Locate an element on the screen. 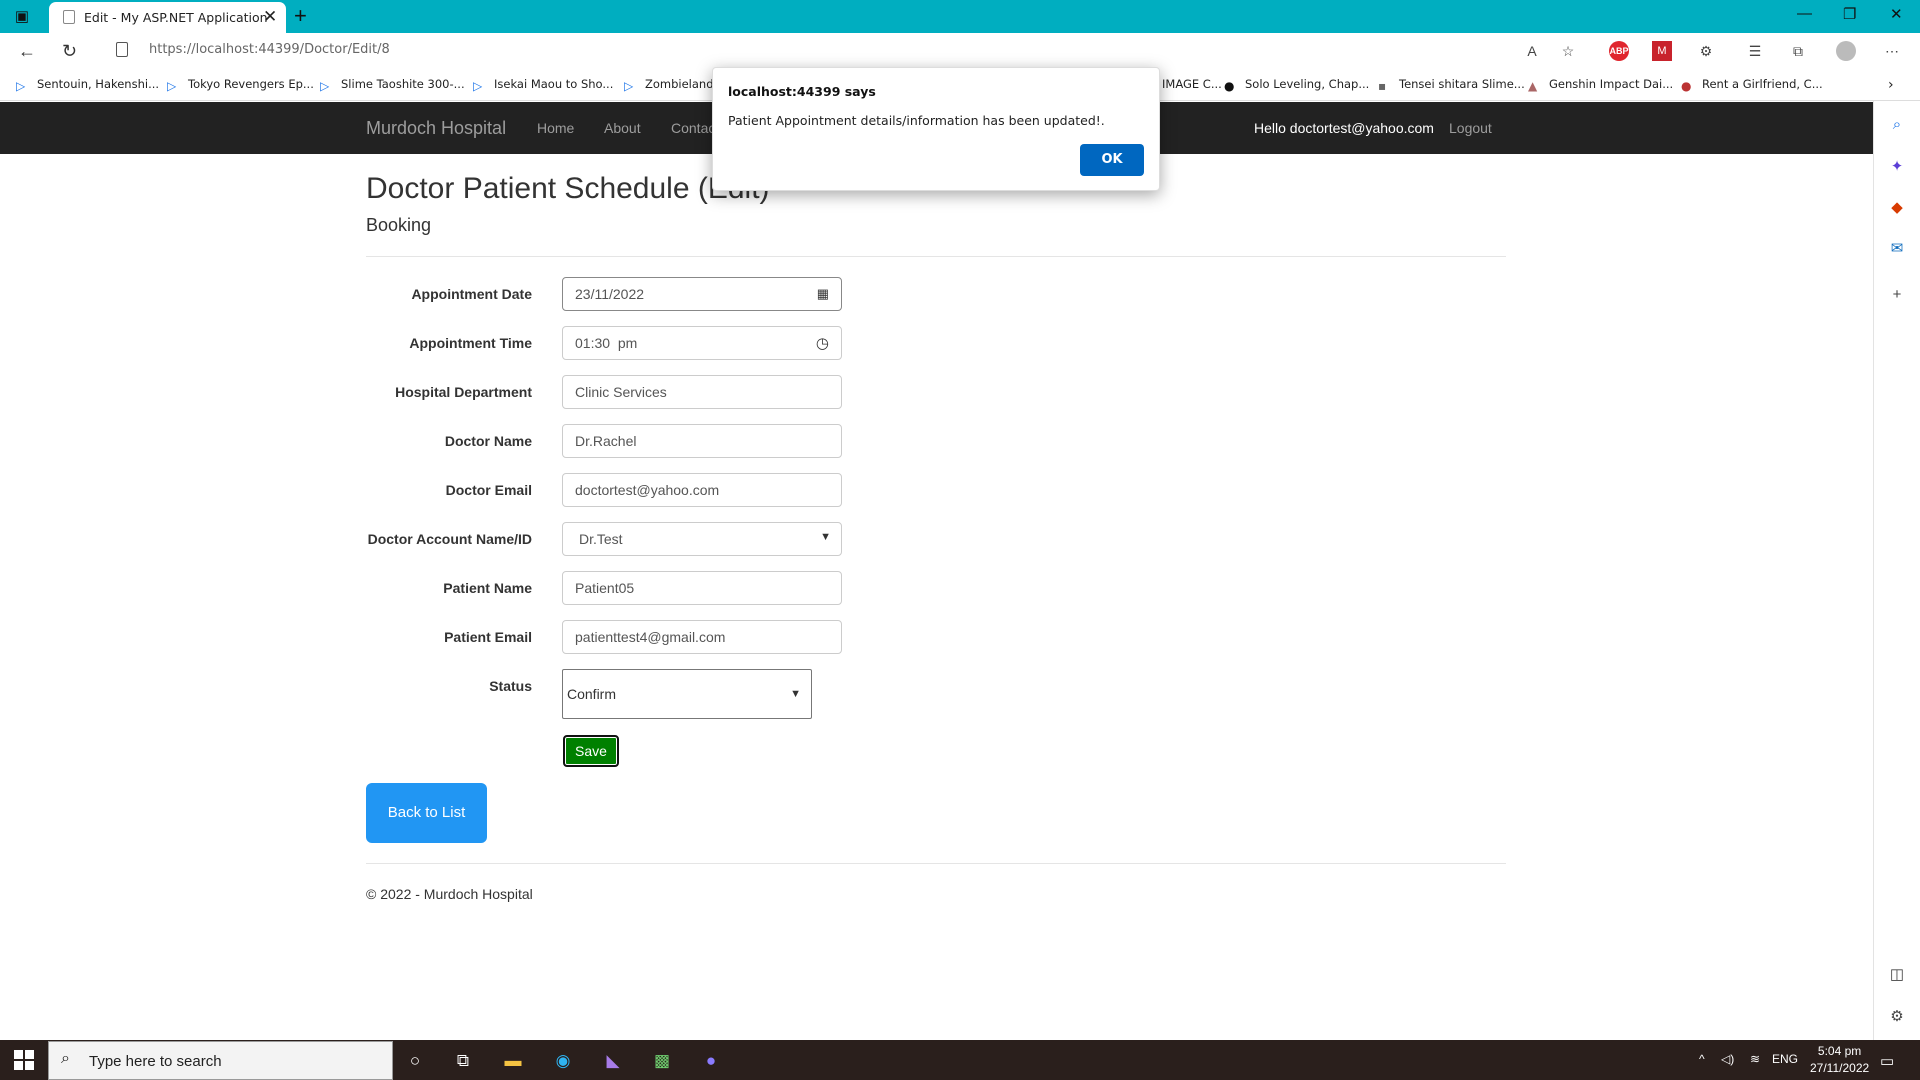 This screenshot has width=1920, height=1080. doctor-account-value: Dr.Test is located at coordinates (601, 539).